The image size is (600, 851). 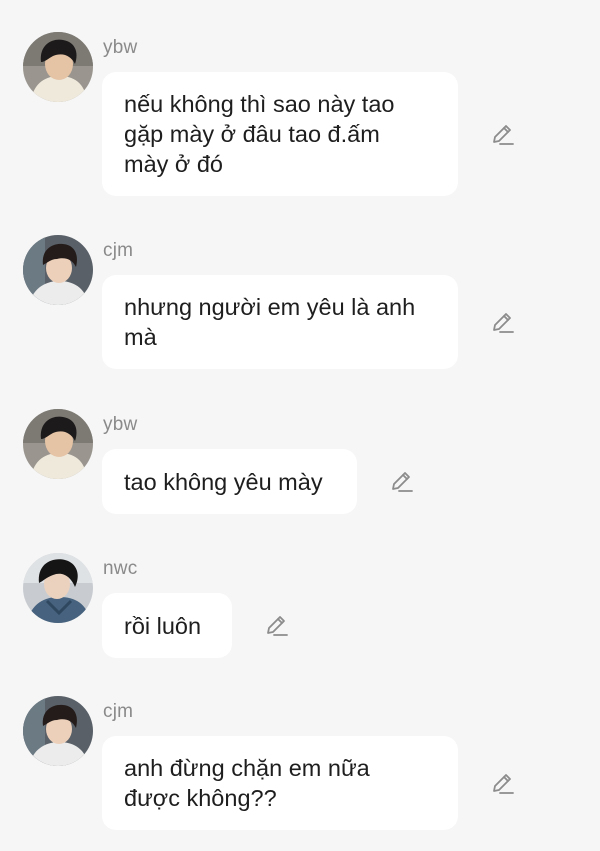 What do you see at coordinates (300, 608) in the screenshot?
I see `message-item: nwc rồi luôn` at bounding box center [300, 608].